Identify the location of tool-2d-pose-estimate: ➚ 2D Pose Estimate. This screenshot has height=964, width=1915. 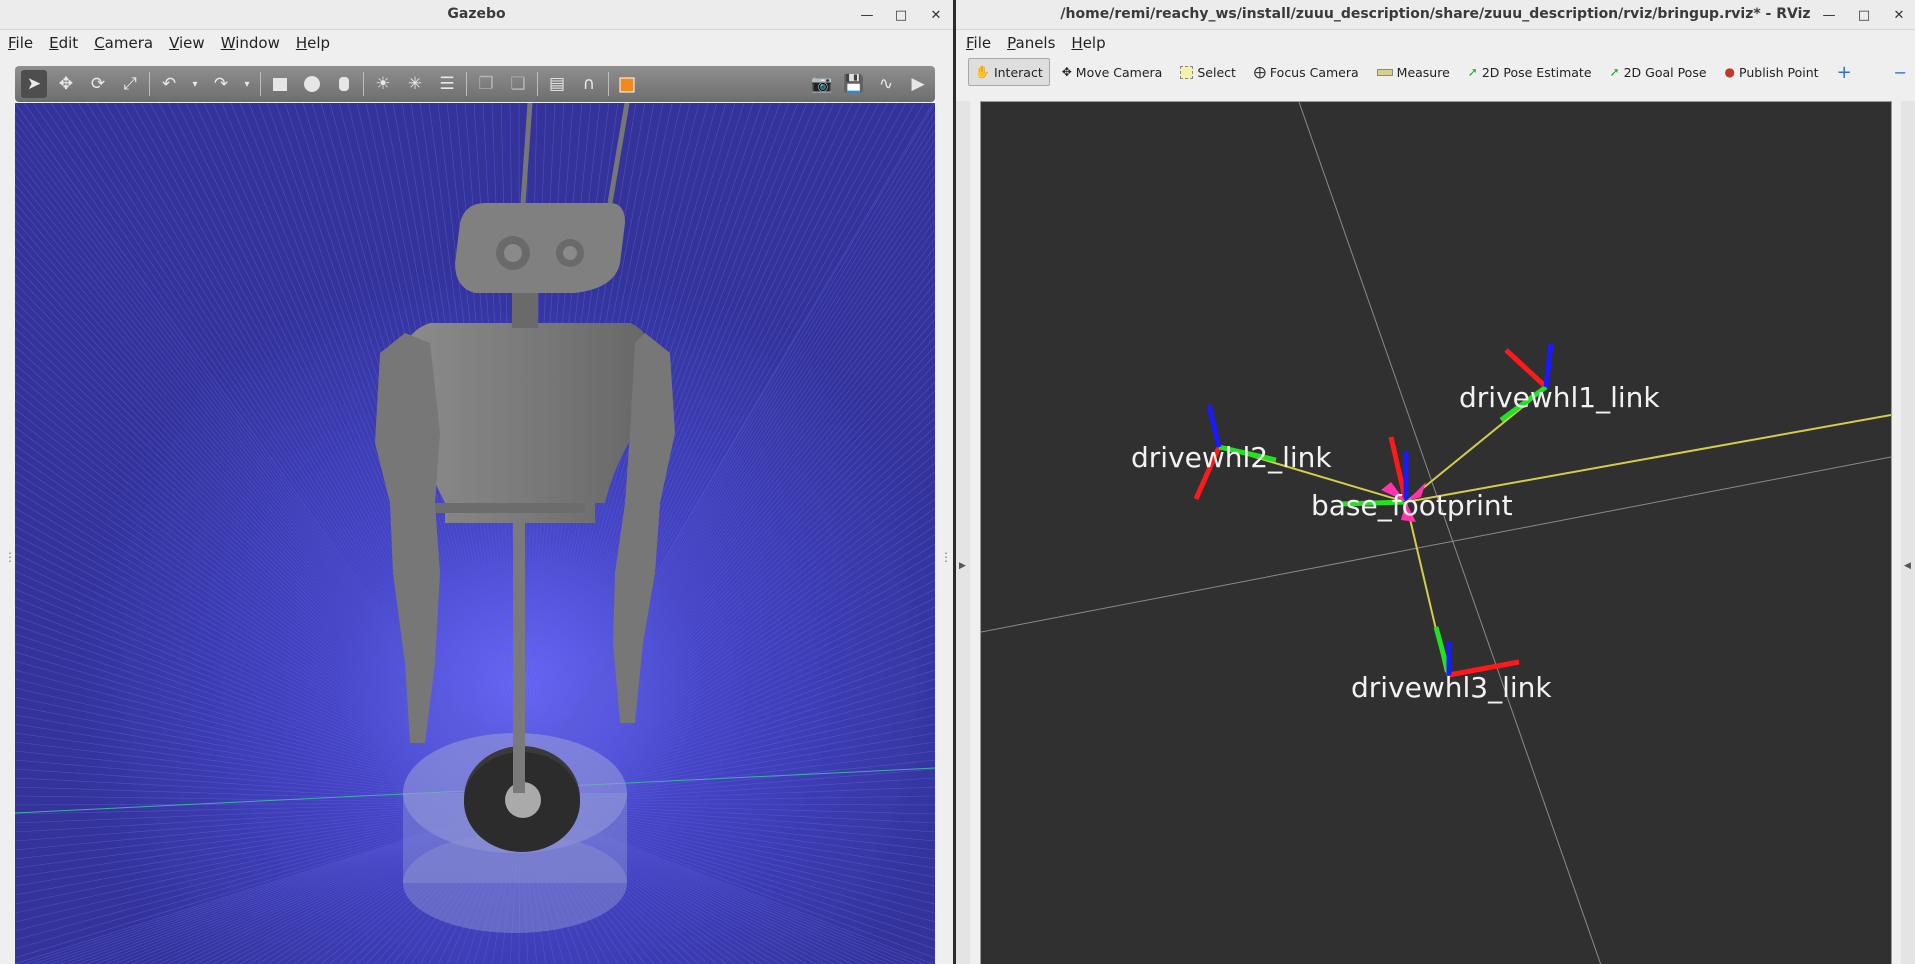
(1530, 72).